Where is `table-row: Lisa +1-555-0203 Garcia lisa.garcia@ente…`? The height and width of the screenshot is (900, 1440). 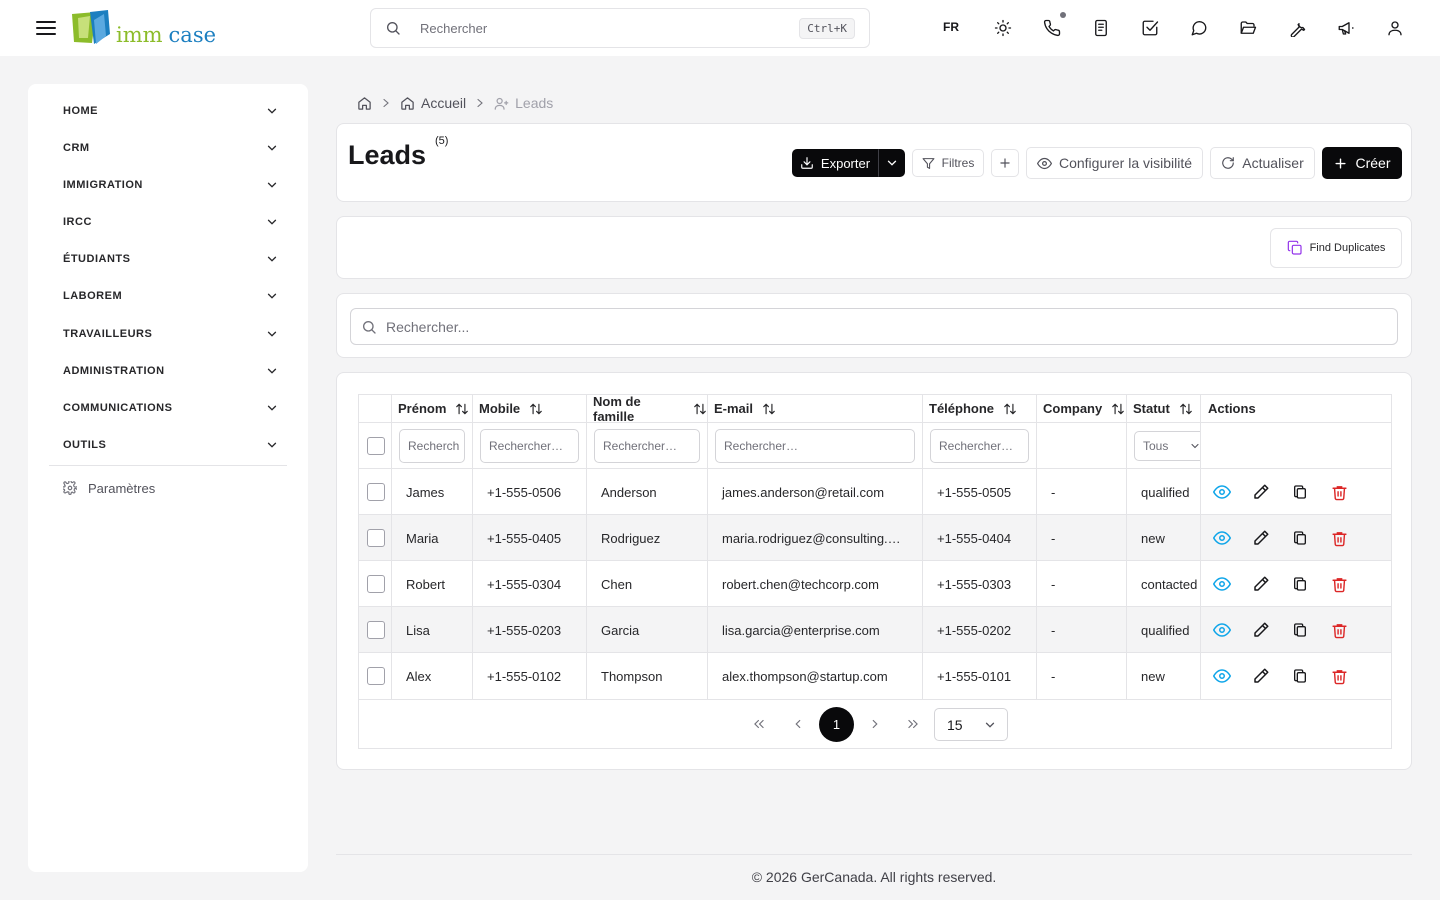 table-row: Lisa +1-555-0203 Garcia lisa.garcia@ente… is located at coordinates (875, 629).